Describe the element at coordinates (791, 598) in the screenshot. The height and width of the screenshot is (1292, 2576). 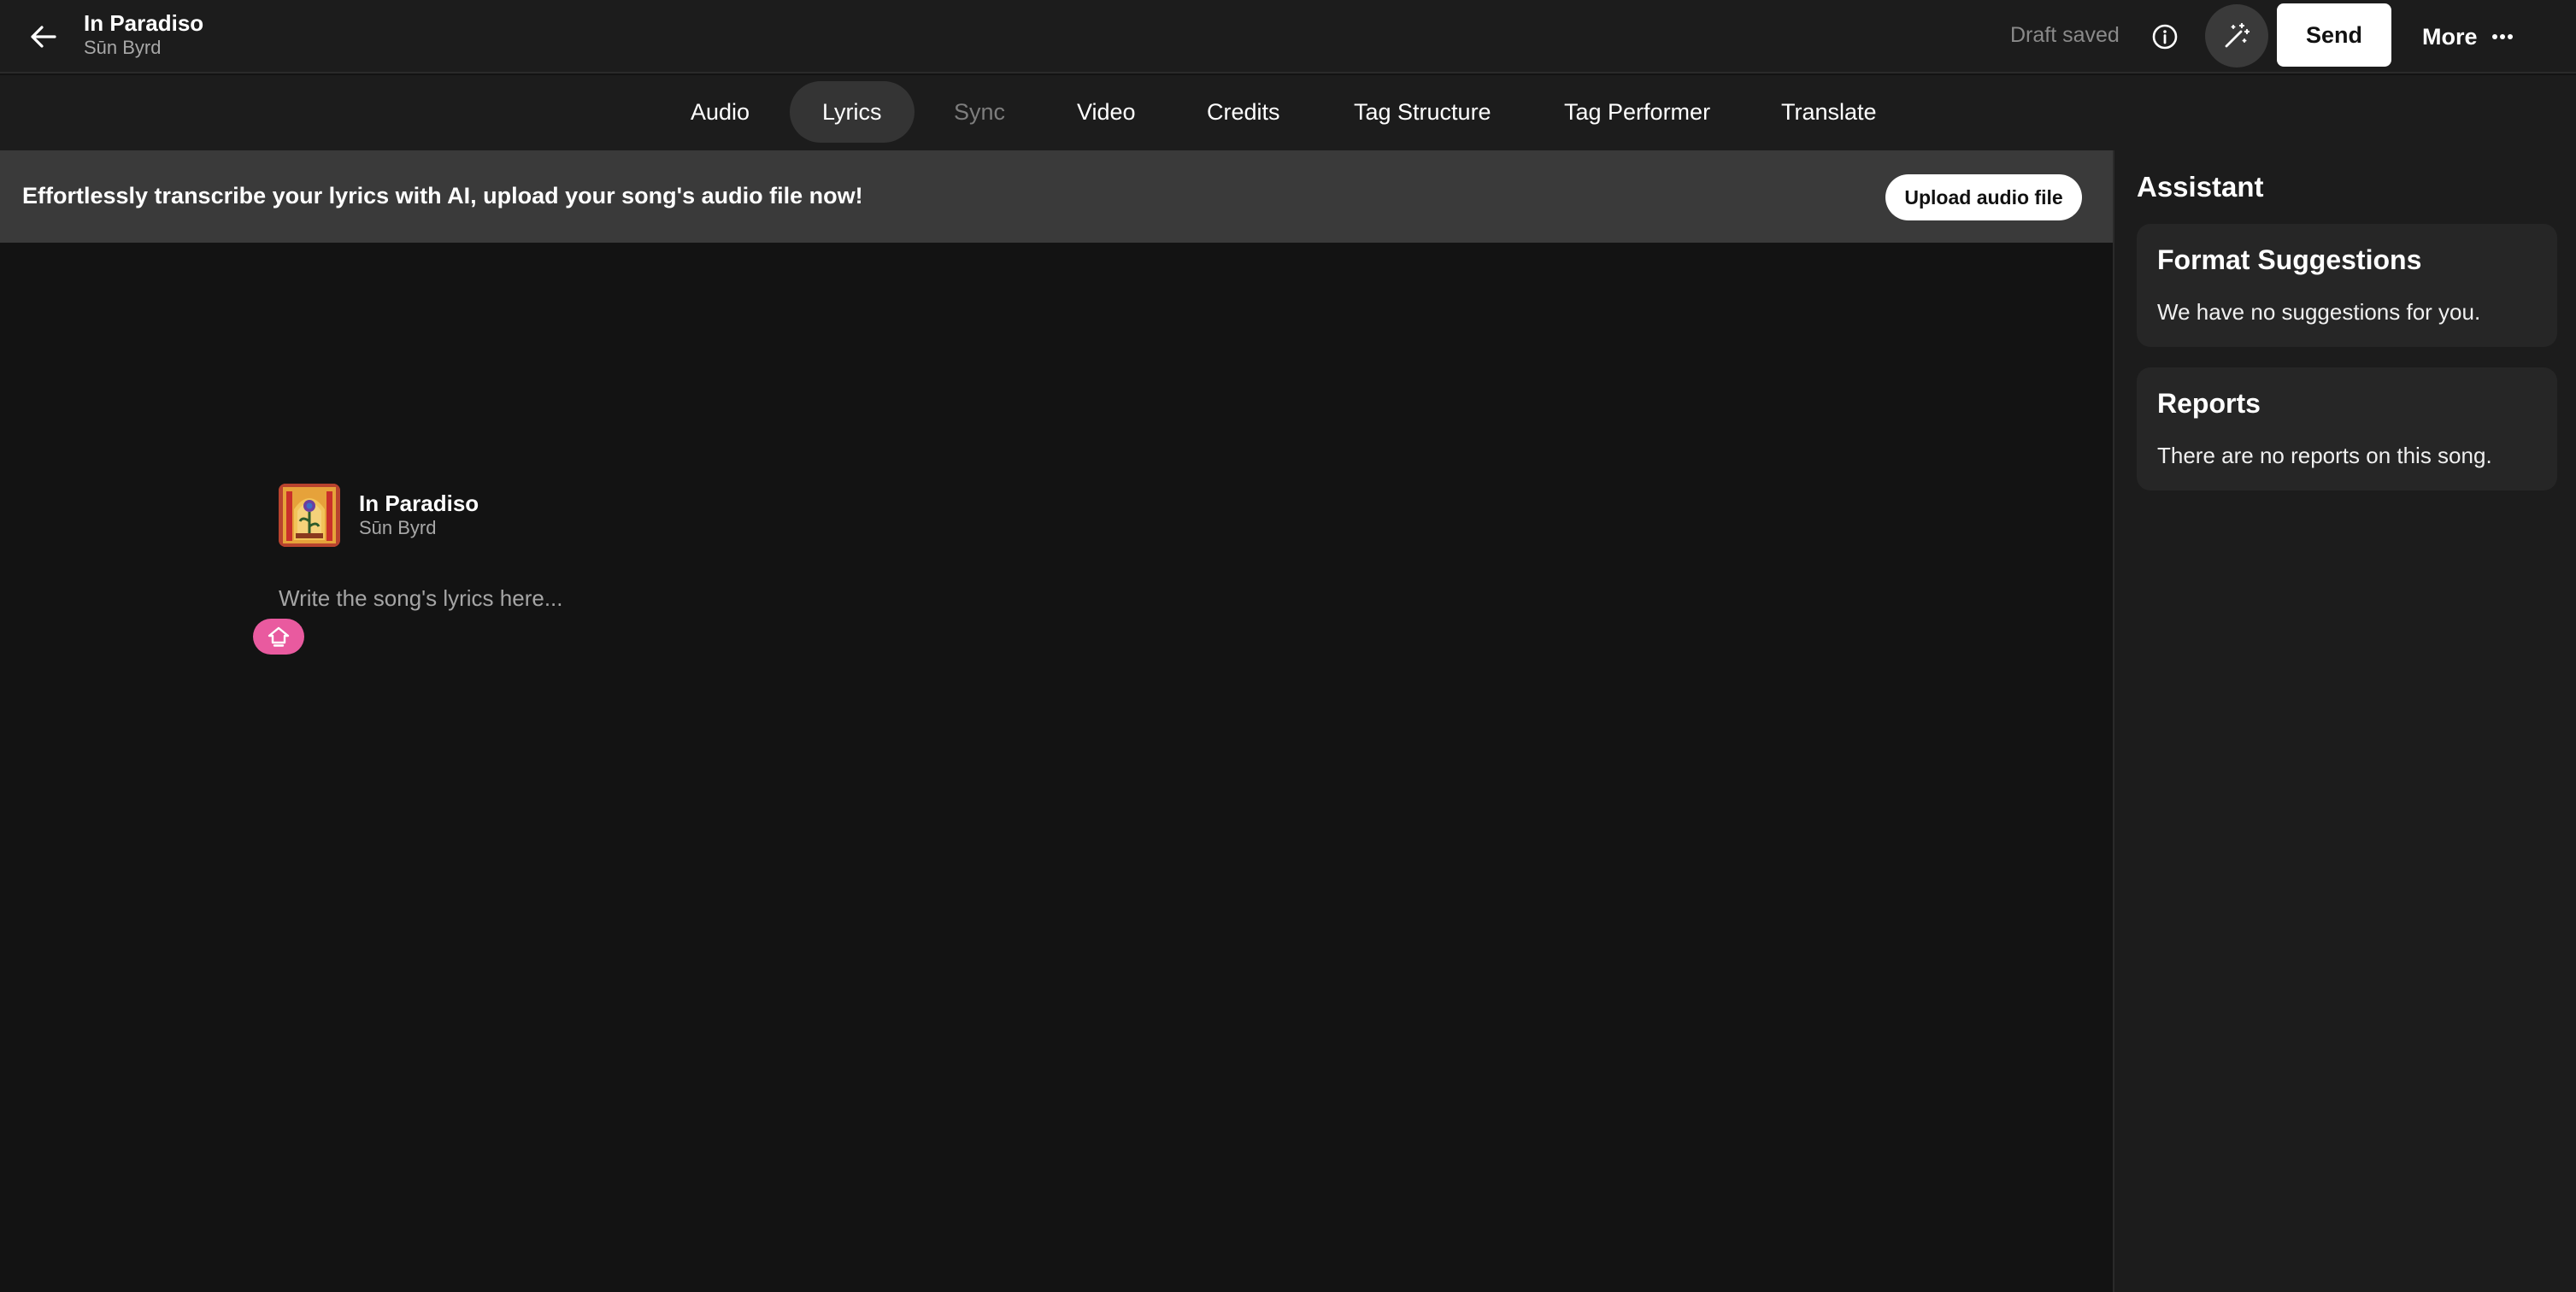
I see `lyrics-input` at that location.